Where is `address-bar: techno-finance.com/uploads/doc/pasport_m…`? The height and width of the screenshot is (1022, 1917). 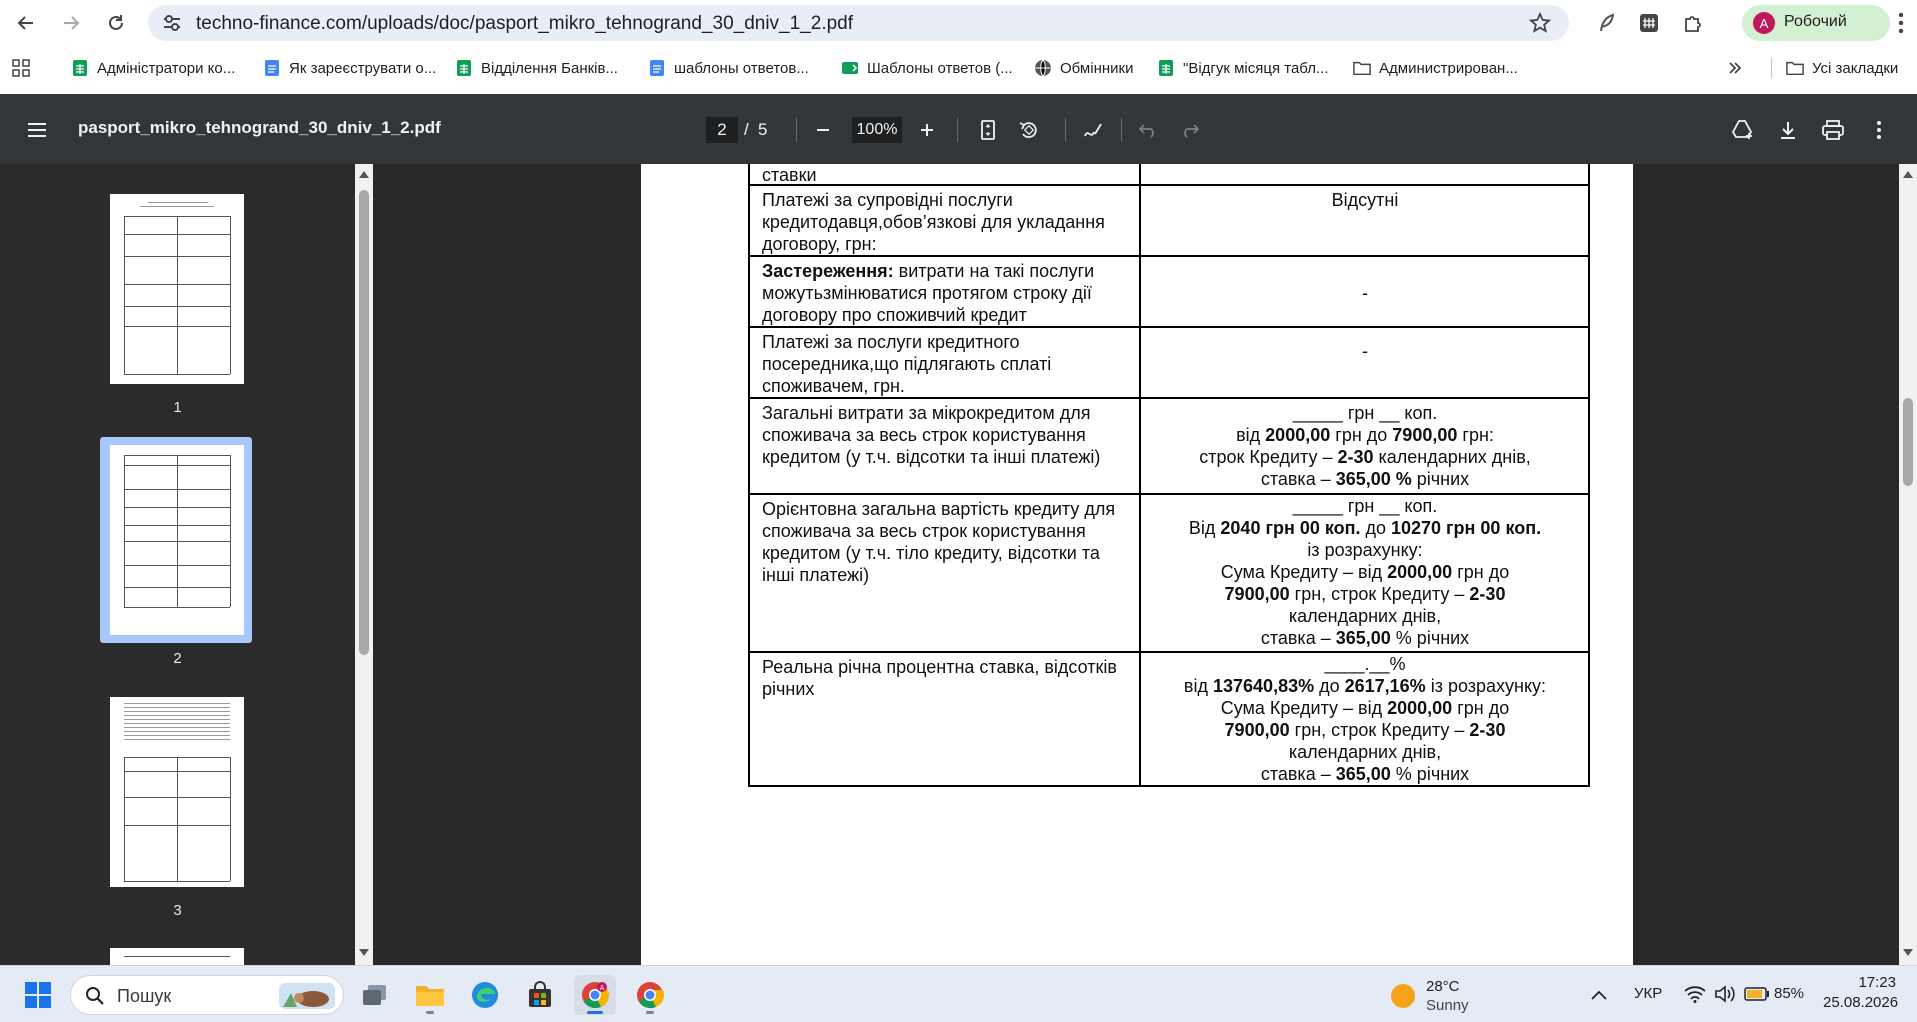
address-bar: techno-finance.com/uploads/doc/pasport_m… is located at coordinates (858, 23).